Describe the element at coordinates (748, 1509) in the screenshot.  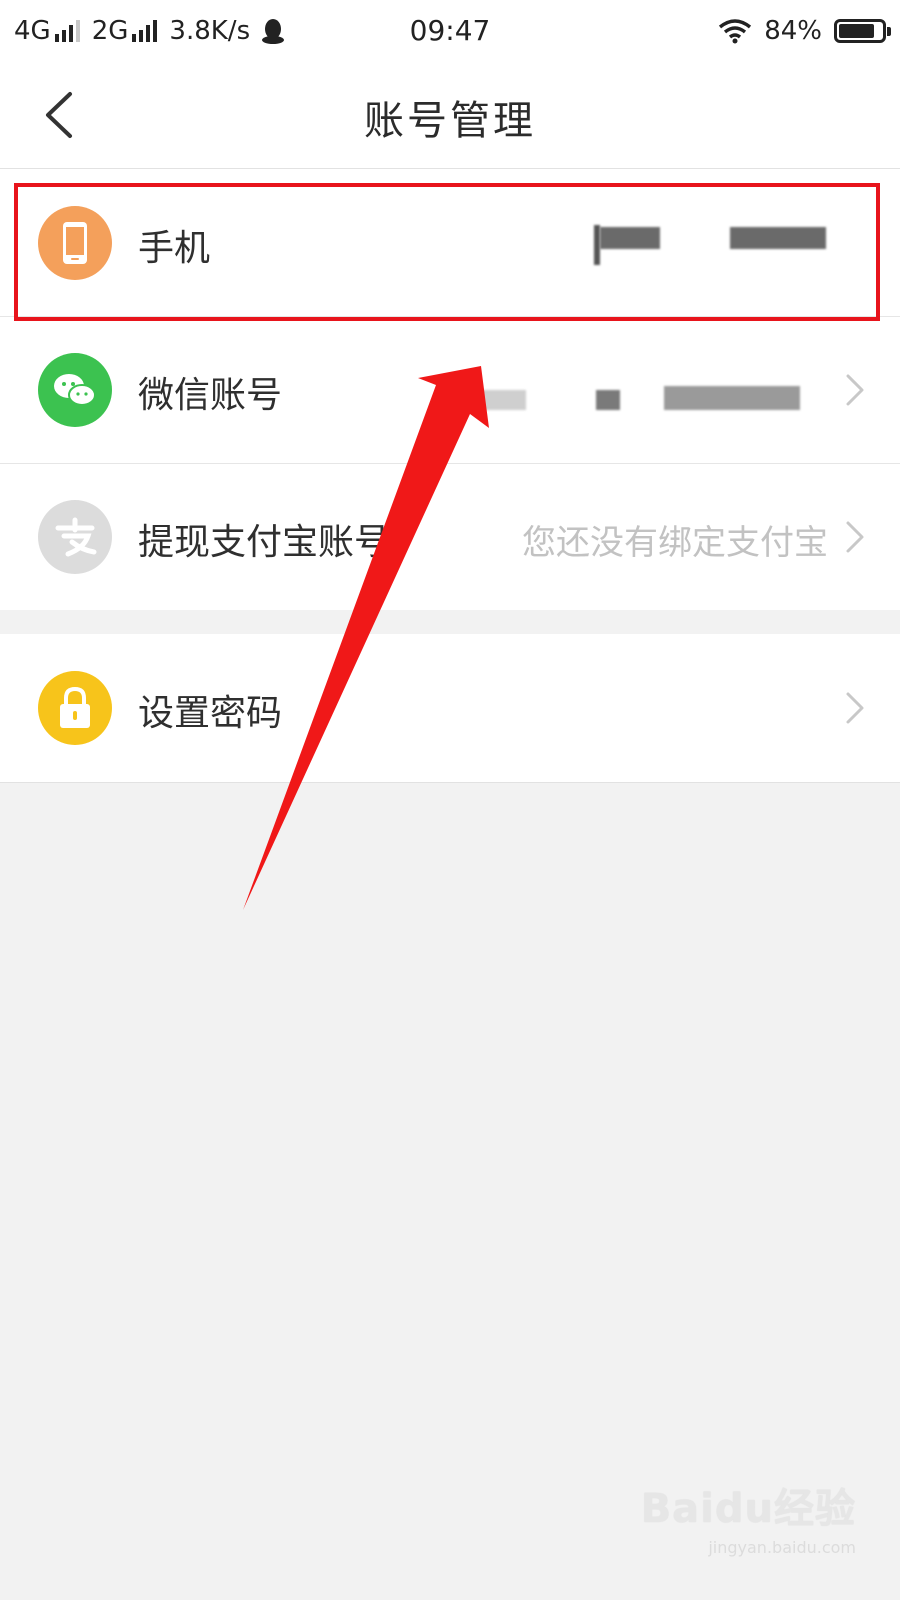
I see `watermark-brand: Baidu经验` at that location.